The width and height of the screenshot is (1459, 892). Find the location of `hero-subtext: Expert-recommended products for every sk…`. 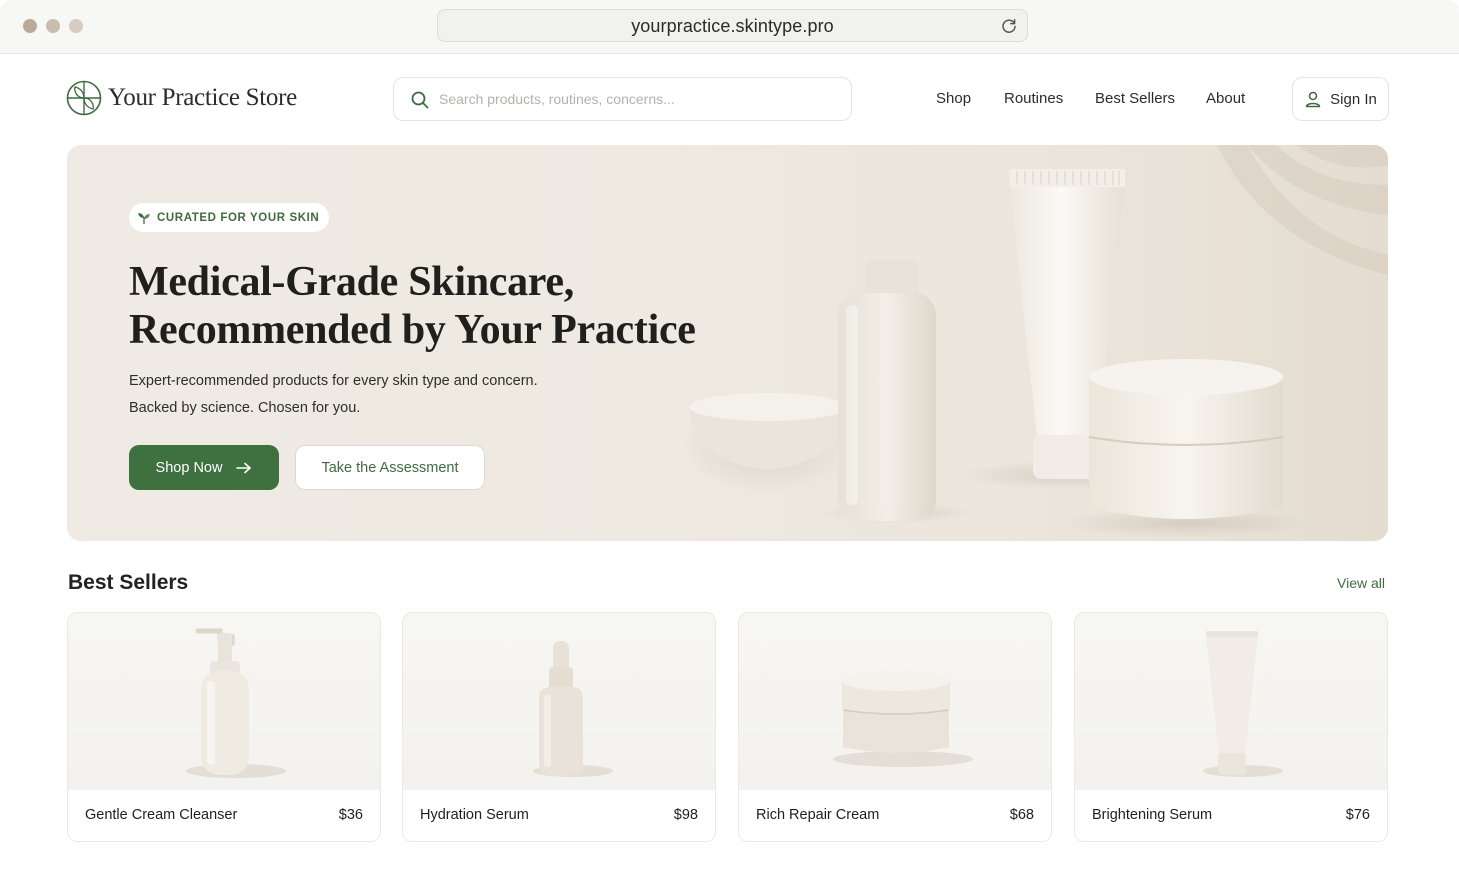

hero-subtext: Expert-recommended products for every sk… is located at coordinates (389, 395).